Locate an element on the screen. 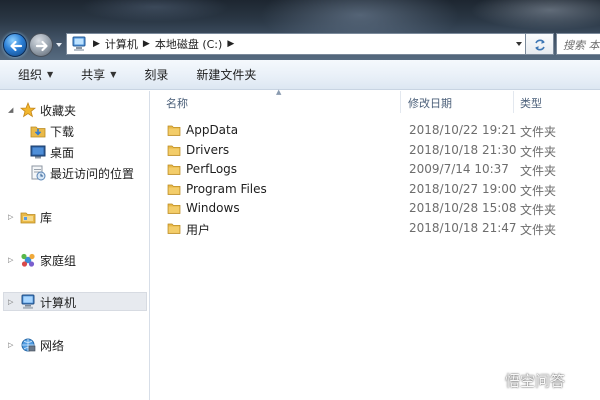  table-row: 用户 2018/10/18 21:47 文件夹 is located at coordinates (375, 228).